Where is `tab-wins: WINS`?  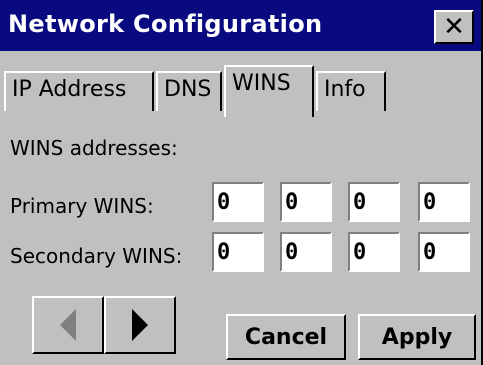
tab-wins: WINS is located at coordinates (269, 91).